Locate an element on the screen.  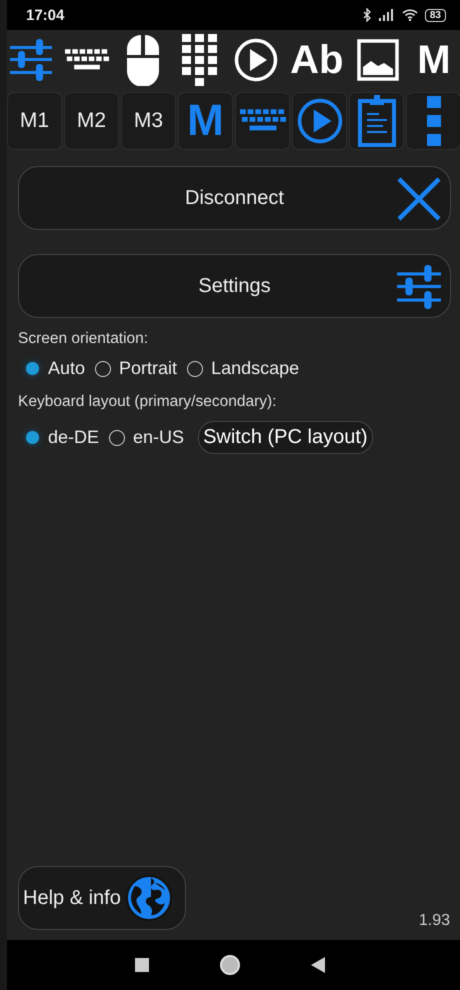
version-label: 1.93 is located at coordinates (434, 921).